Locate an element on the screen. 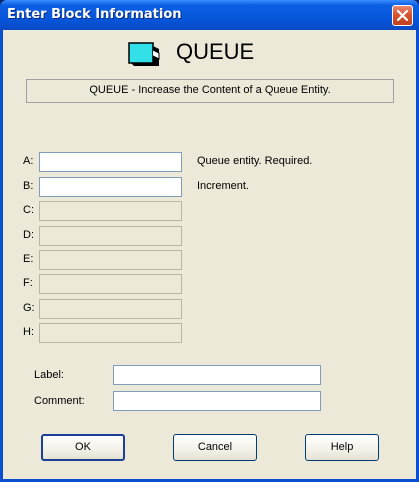 The height and width of the screenshot is (482, 419). operand-e-field is located at coordinates (110, 260).